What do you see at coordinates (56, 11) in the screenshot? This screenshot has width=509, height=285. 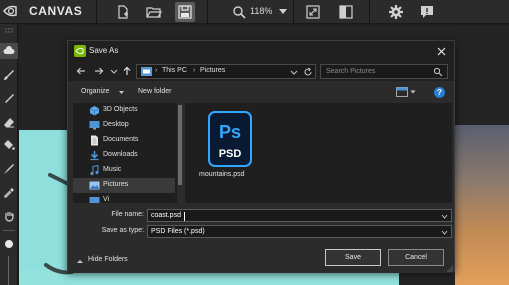 I see `app-brand: CANVAS` at bounding box center [56, 11].